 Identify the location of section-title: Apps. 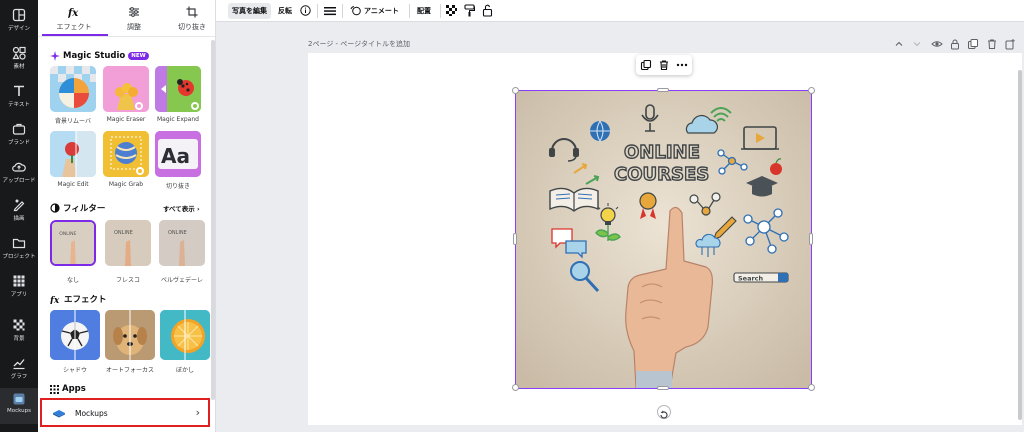
(74, 389).